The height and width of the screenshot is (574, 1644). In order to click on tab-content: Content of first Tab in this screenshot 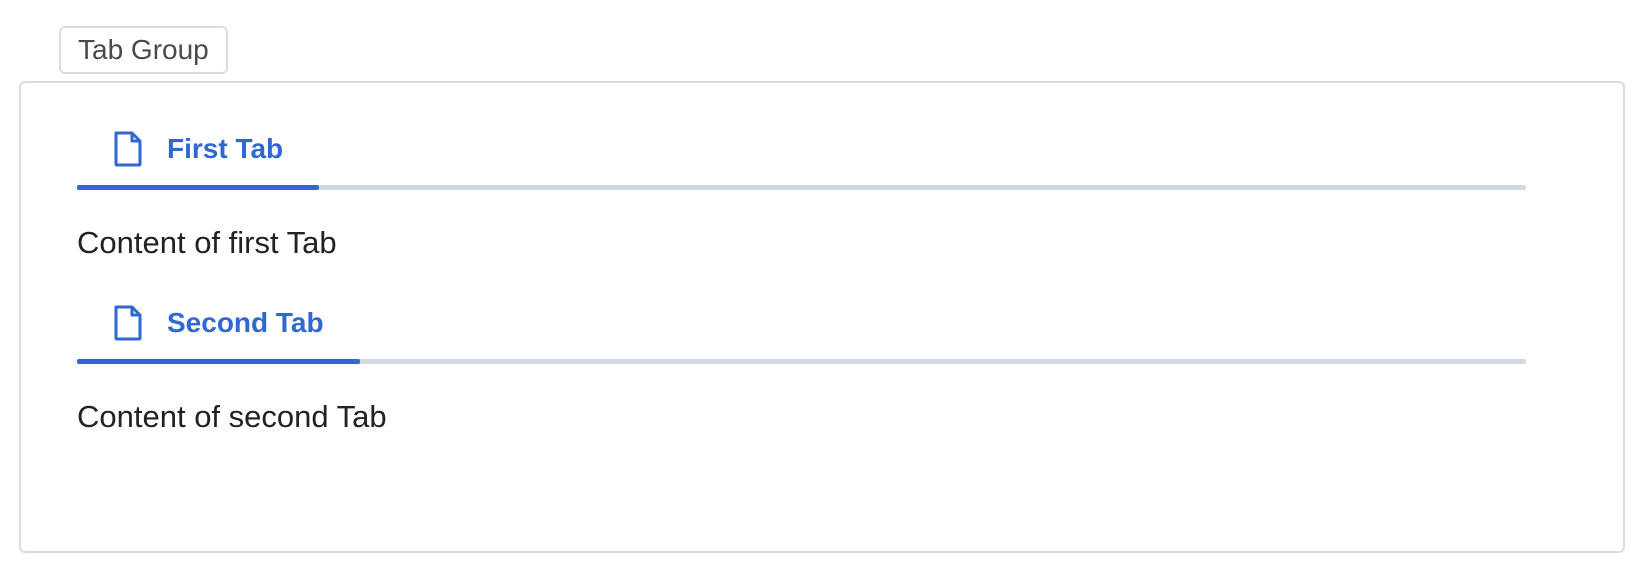, I will do `click(207, 242)`.